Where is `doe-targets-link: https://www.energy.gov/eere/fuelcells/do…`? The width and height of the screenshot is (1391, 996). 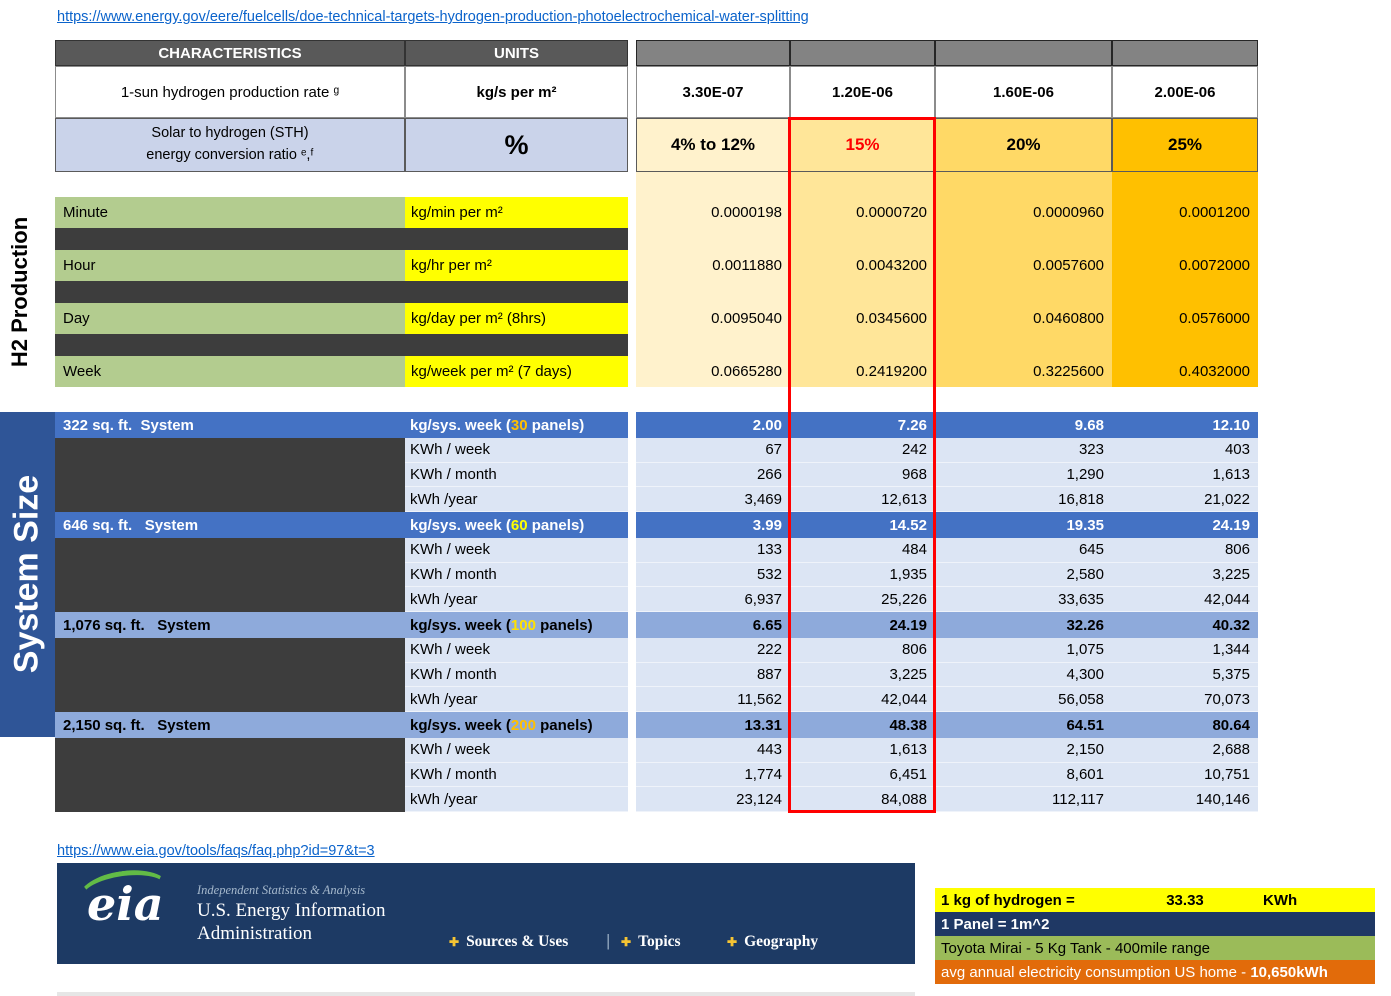
doe-targets-link: https://www.energy.gov/eere/fuelcells/do… is located at coordinates (433, 17).